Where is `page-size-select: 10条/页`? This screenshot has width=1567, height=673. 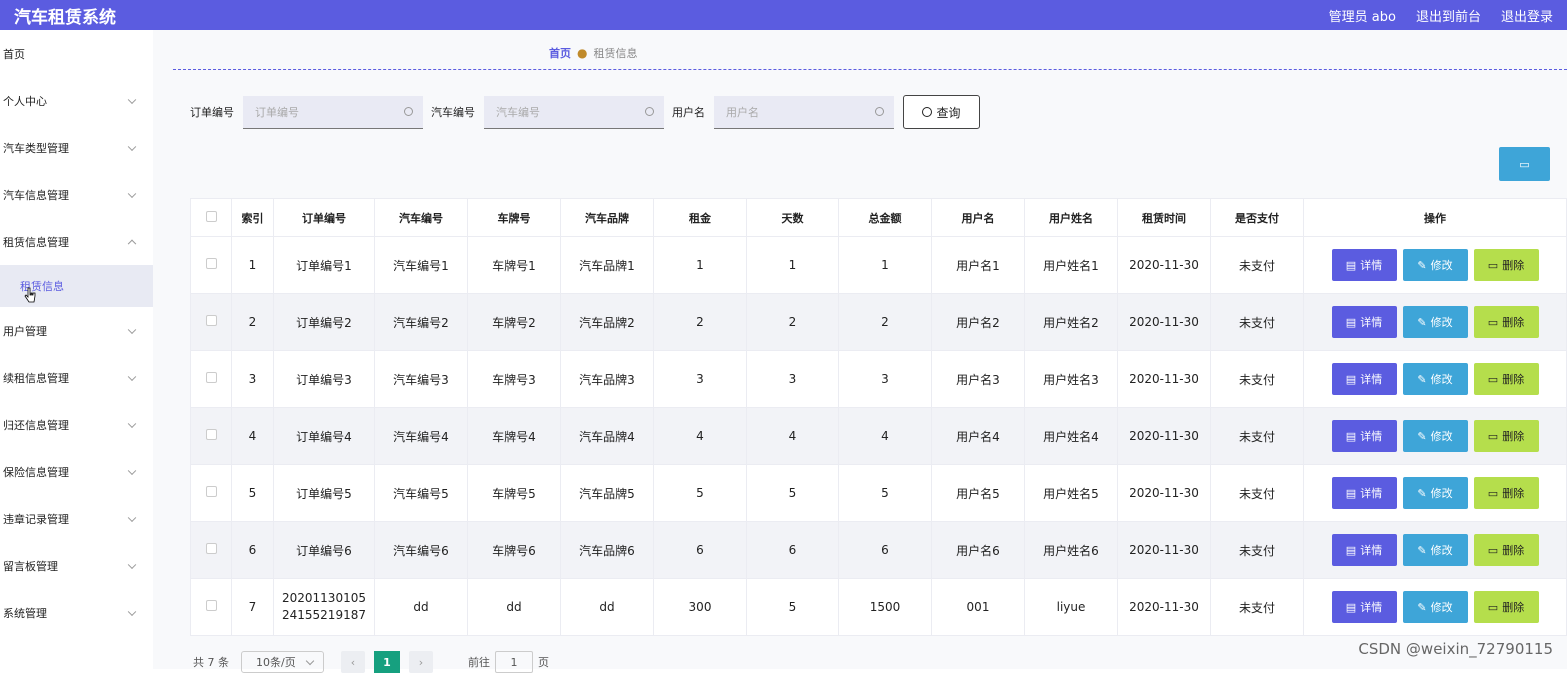
page-size-select: 10条/页 is located at coordinates (282, 662).